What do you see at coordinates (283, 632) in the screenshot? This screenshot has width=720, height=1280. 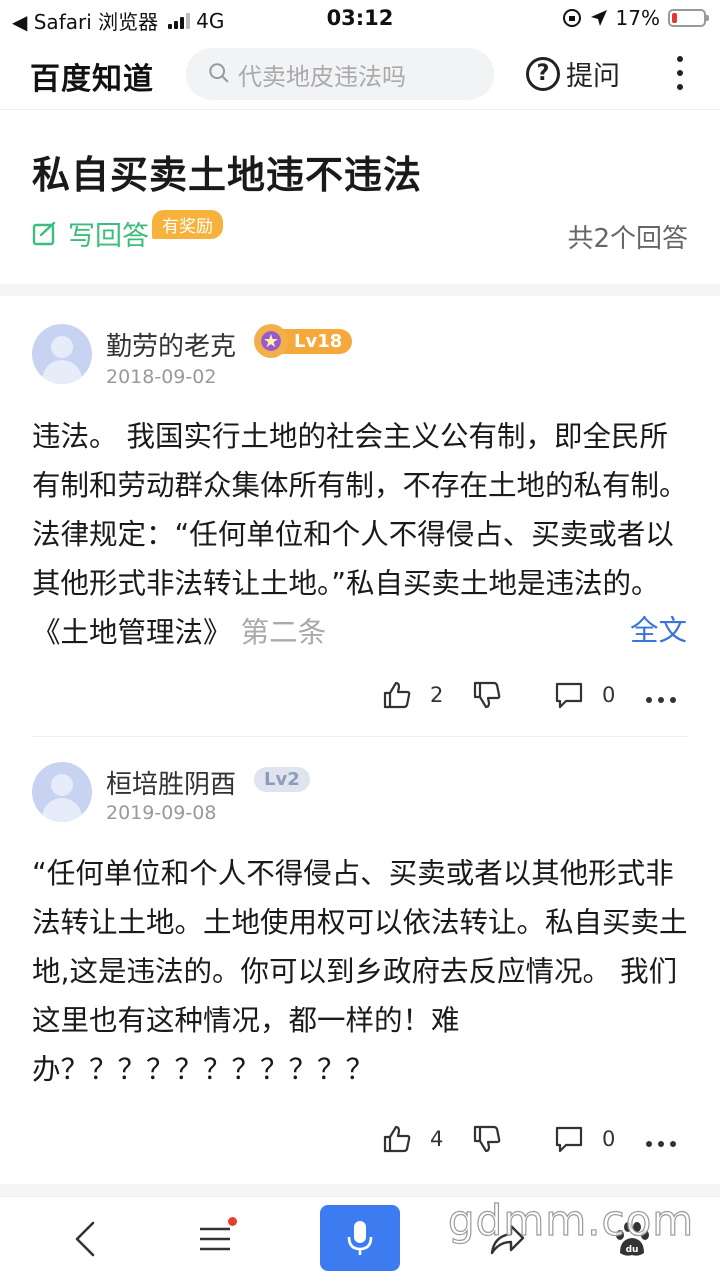 I see `answer-text-faded: 第二条` at bounding box center [283, 632].